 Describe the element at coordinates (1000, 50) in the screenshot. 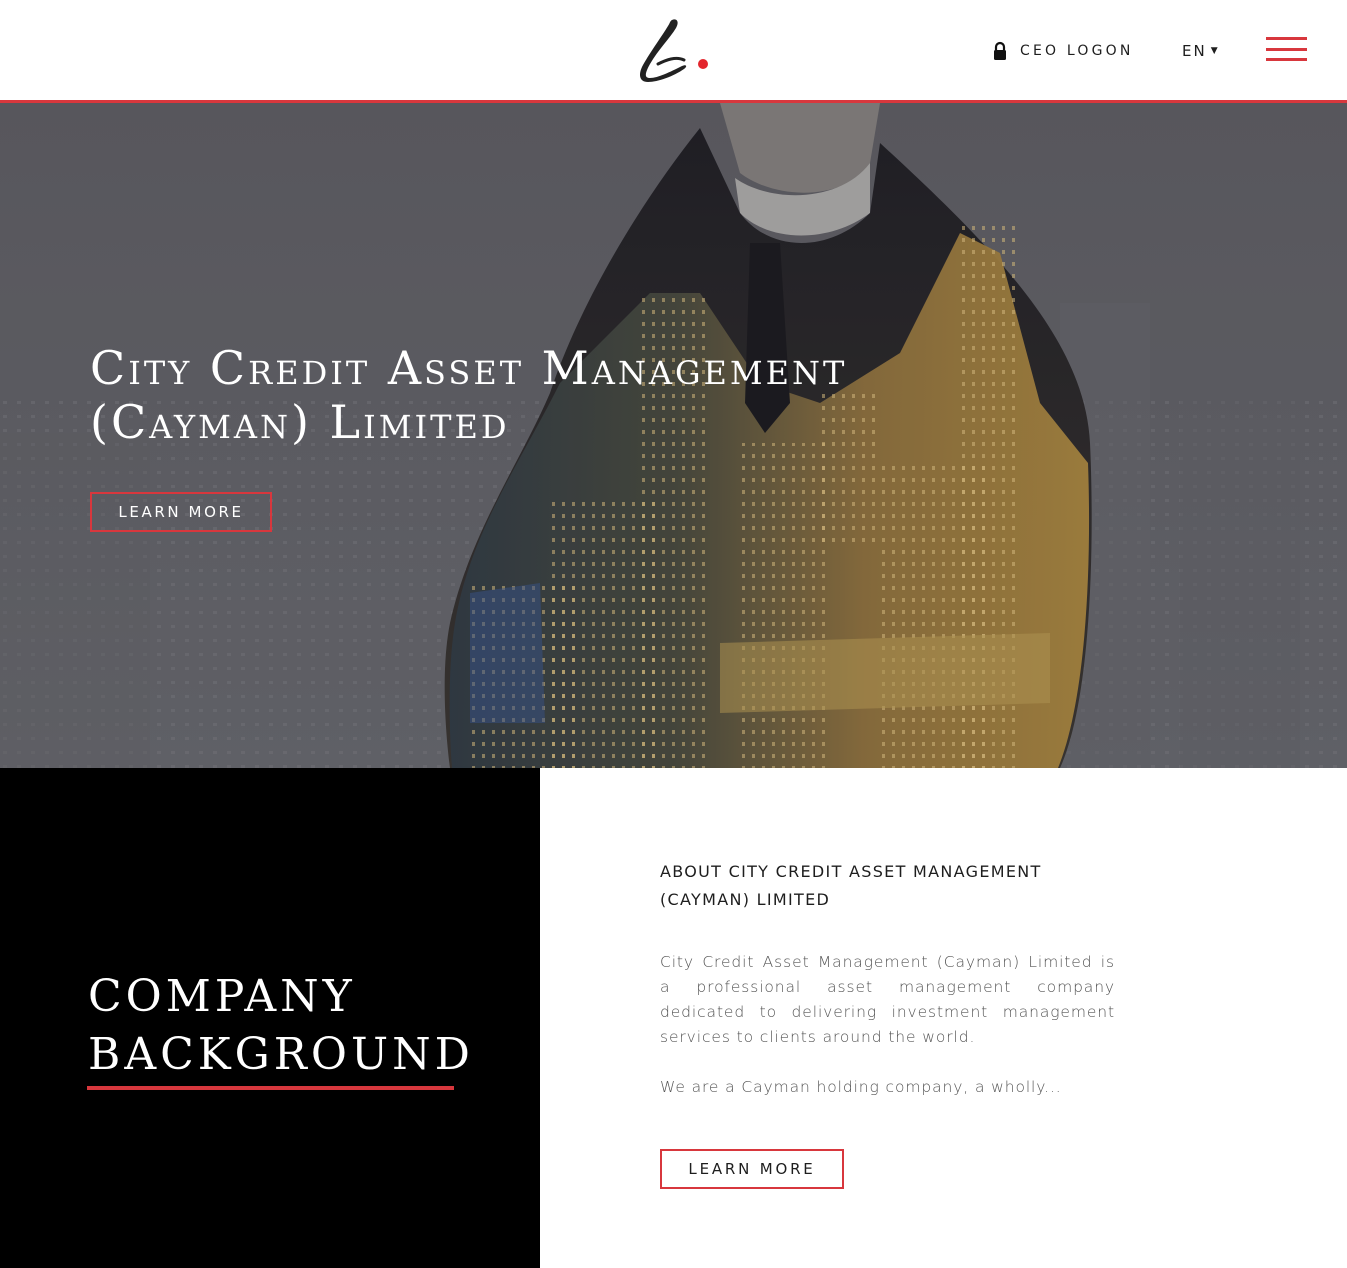

I see `lock-icon` at that location.